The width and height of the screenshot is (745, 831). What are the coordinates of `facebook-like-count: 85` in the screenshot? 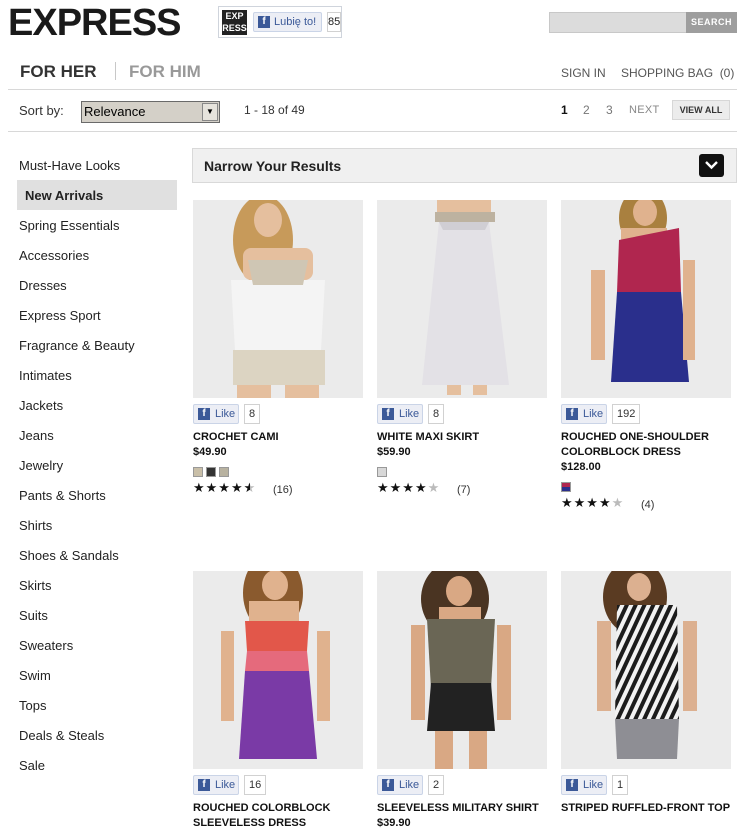 It's located at (334, 22).